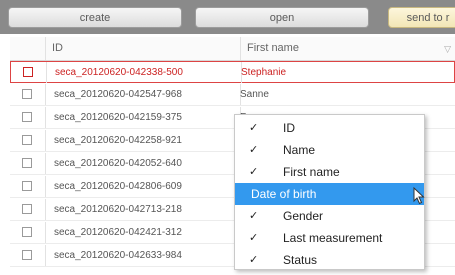 This screenshot has height=275, width=455. What do you see at coordinates (311, 172) in the screenshot?
I see `menu-item-label: First name` at bounding box center [311, 172].